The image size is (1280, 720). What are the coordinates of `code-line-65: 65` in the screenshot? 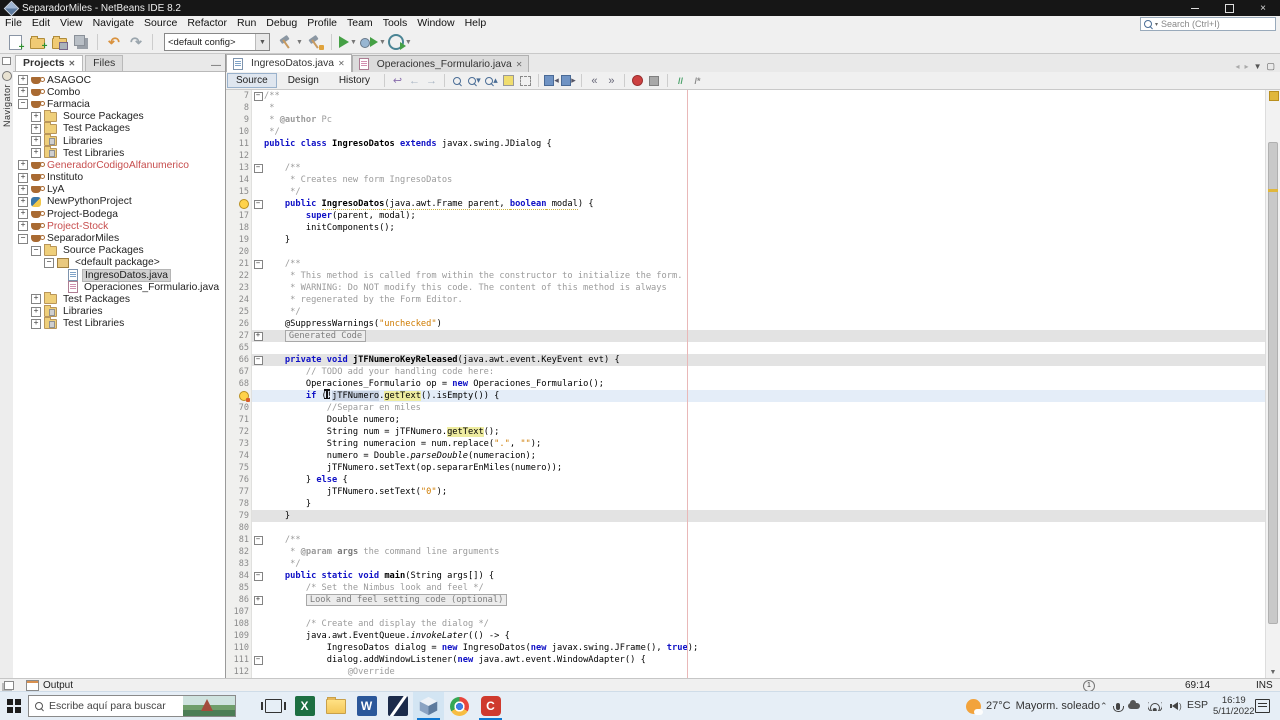 It's located at (753, 348).